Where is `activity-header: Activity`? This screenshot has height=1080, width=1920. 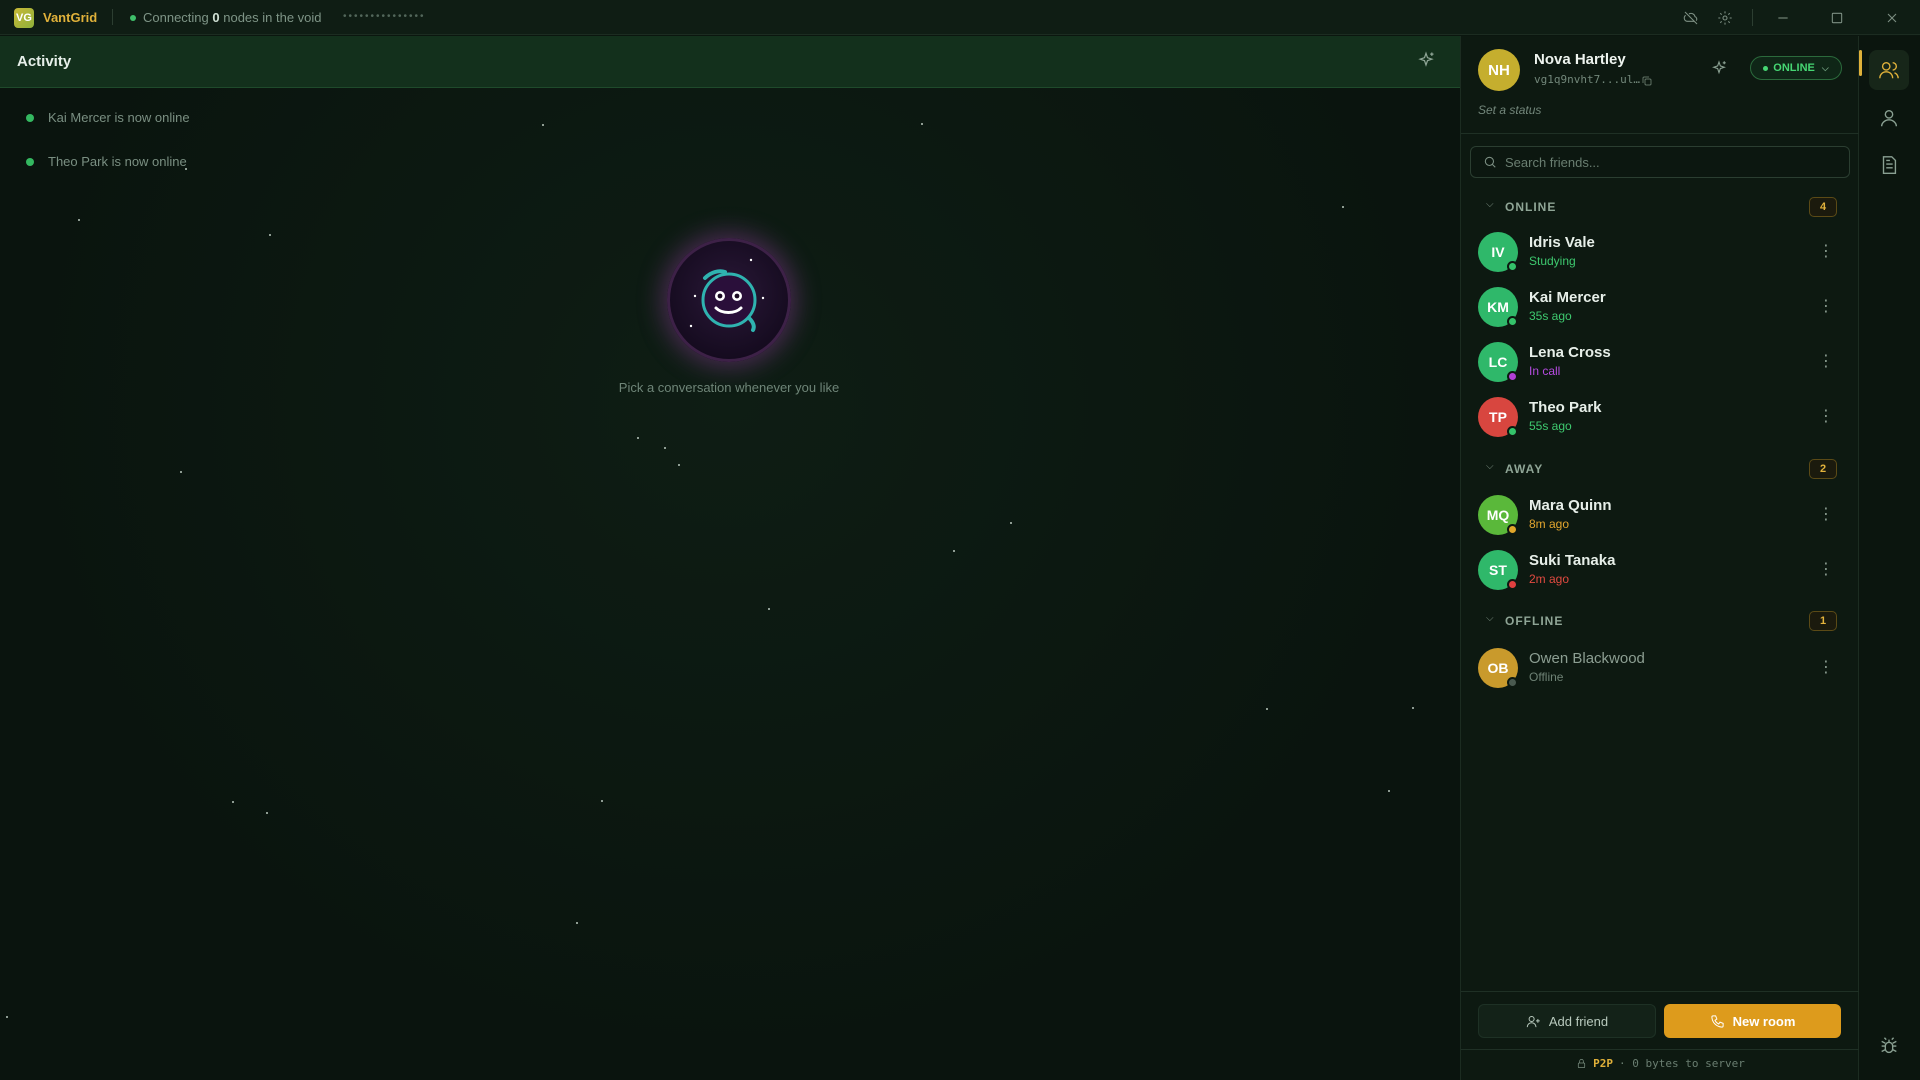 activity-header: Activity is located at coordinates (730, 62).